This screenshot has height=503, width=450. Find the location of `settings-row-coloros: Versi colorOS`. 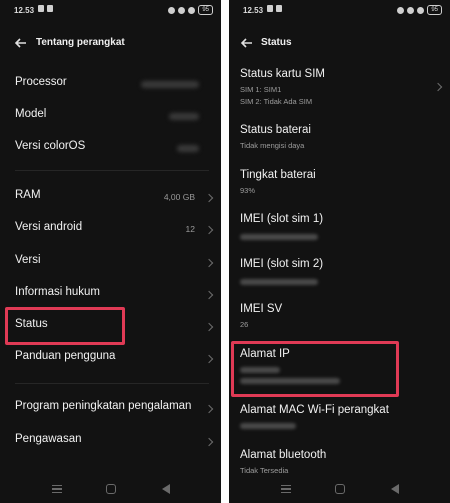

settings-row-coloros: Versi colorOS is located at coordinates (110, 148).